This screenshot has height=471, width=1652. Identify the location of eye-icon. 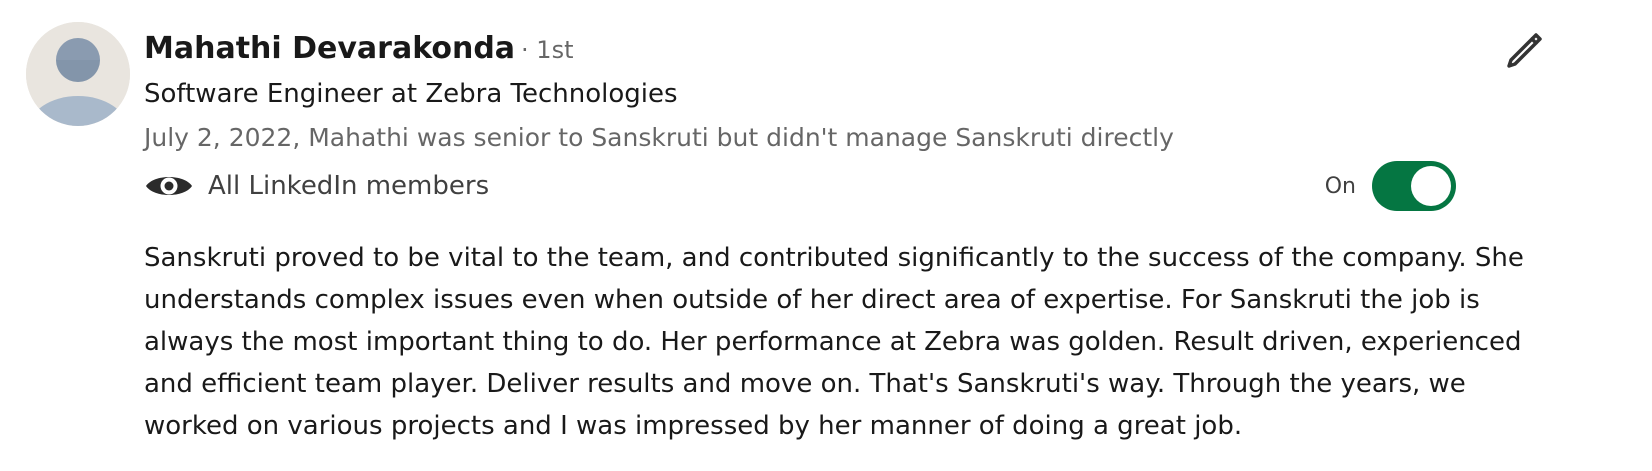
(169, 186).